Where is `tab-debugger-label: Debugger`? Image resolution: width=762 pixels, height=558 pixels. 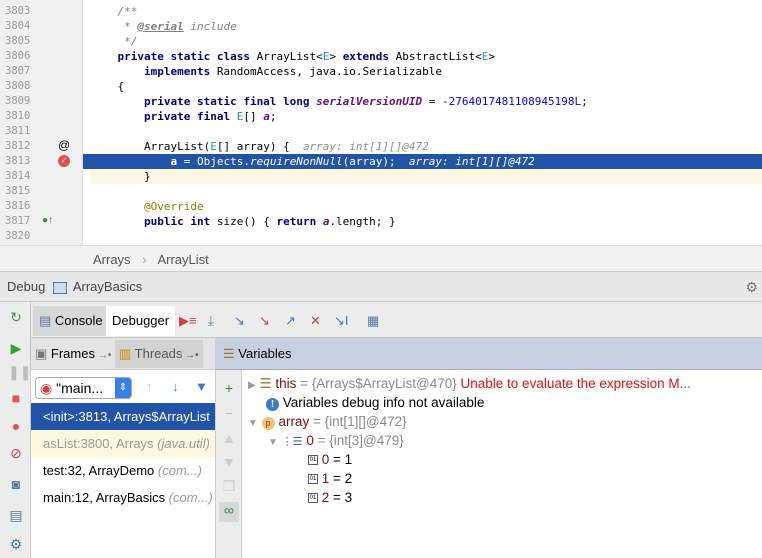 tab-debugger-label: Debugger is located at coordinates (141, 320).